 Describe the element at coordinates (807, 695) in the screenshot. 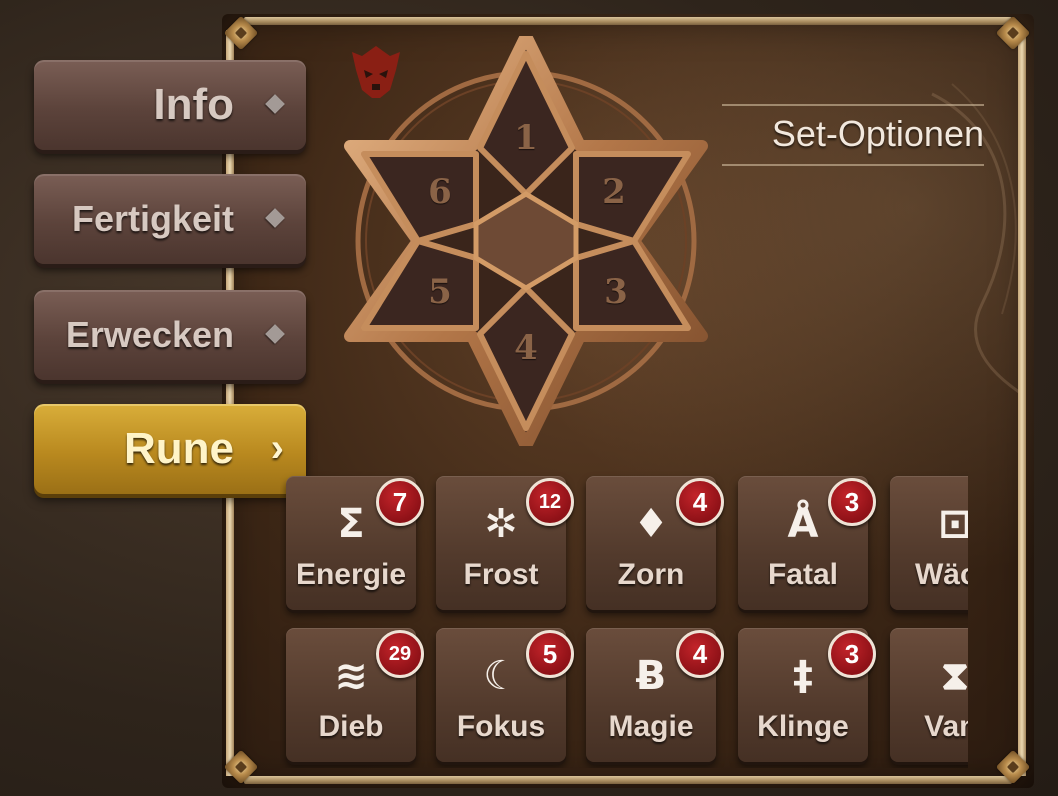

I see `rune-set-blade: ‡ Klinge 3` at that location.